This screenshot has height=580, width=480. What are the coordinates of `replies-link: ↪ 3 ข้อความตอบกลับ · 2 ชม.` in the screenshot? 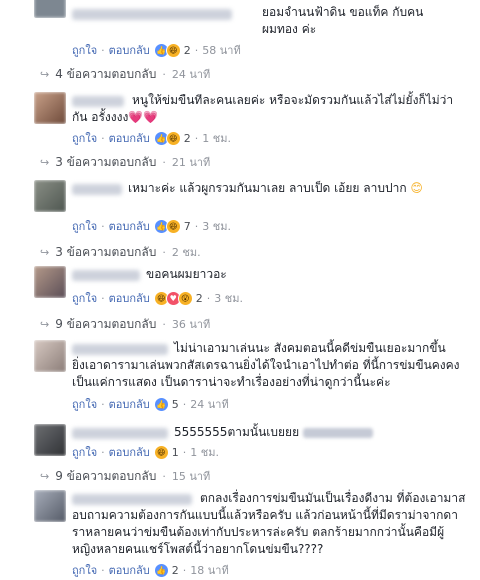 It's located at (120, 252).